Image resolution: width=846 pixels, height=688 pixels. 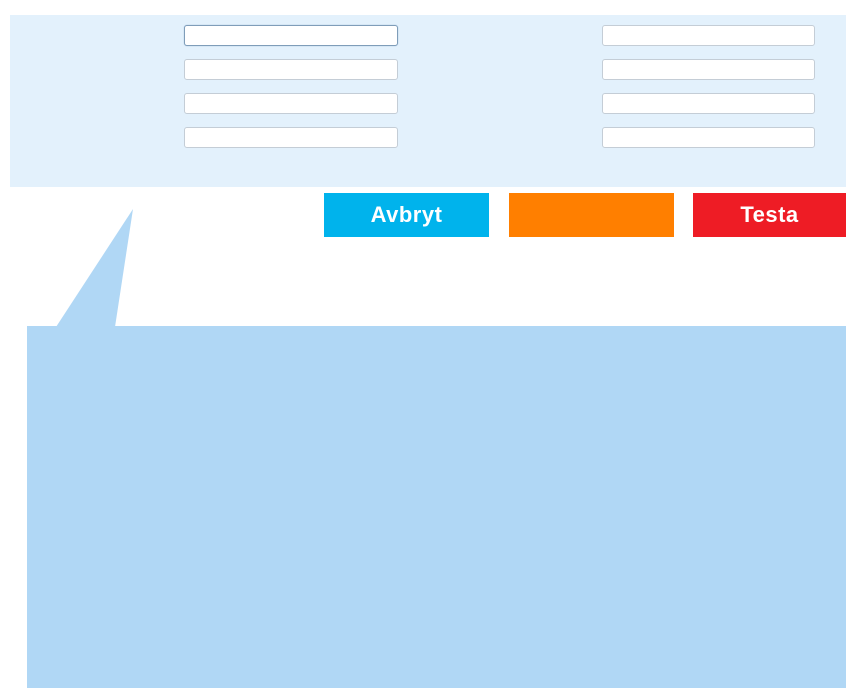 I want to click on orange-action-button, so click(x=591, y=215).